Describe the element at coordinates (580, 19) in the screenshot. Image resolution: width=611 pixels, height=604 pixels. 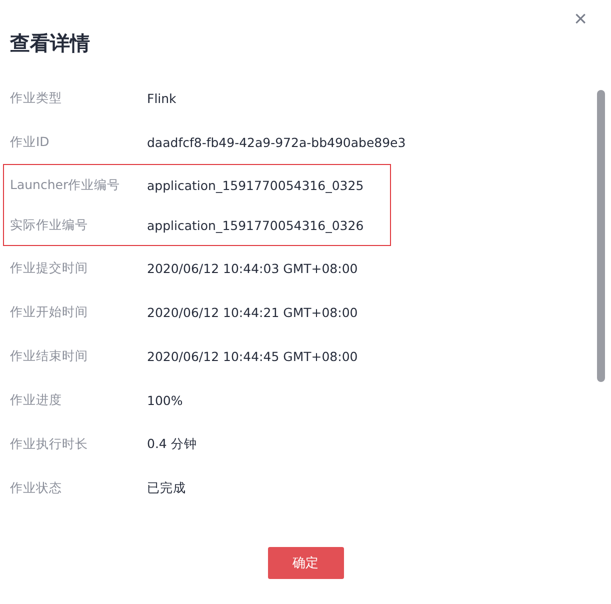
I see `close-button: ×` at that location.